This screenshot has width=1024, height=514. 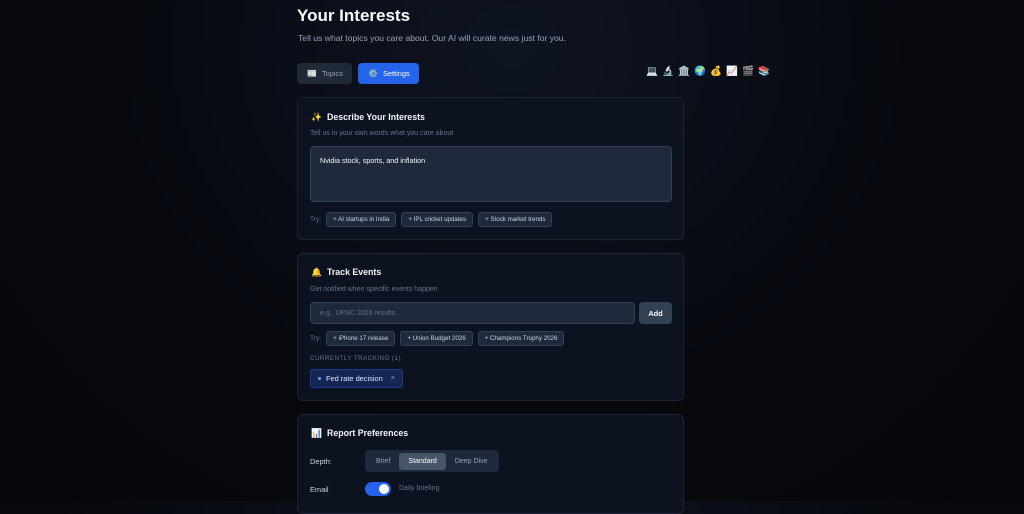 I want to click on depth-selector: Brief Standard Deep Dive, so click(x=432, y=461).